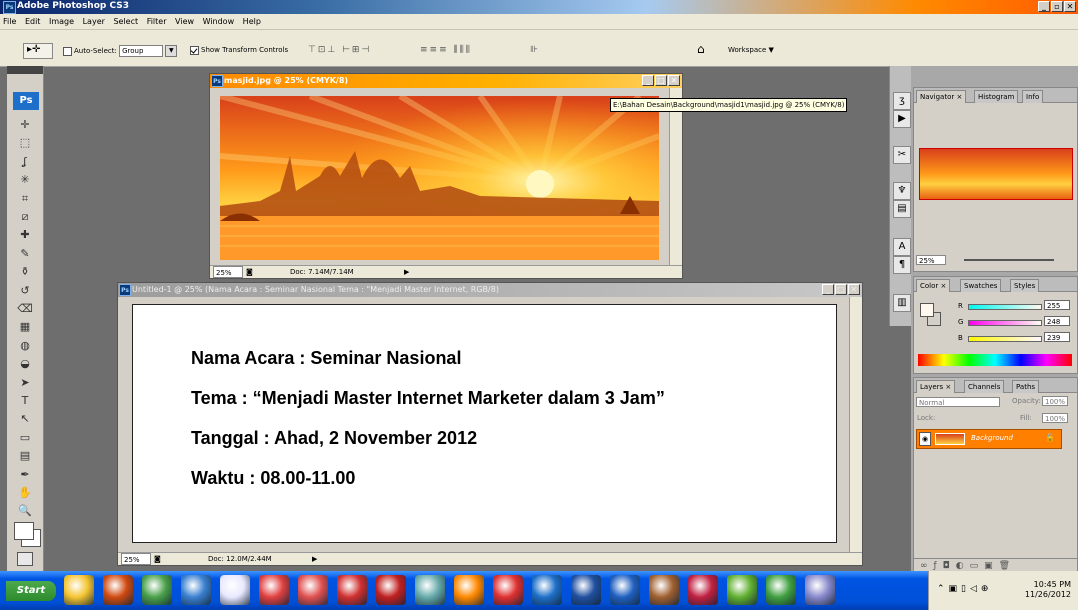  Describe the element at coordinates (995, 360) in the screenshot. I see `color-ramp` at that location.